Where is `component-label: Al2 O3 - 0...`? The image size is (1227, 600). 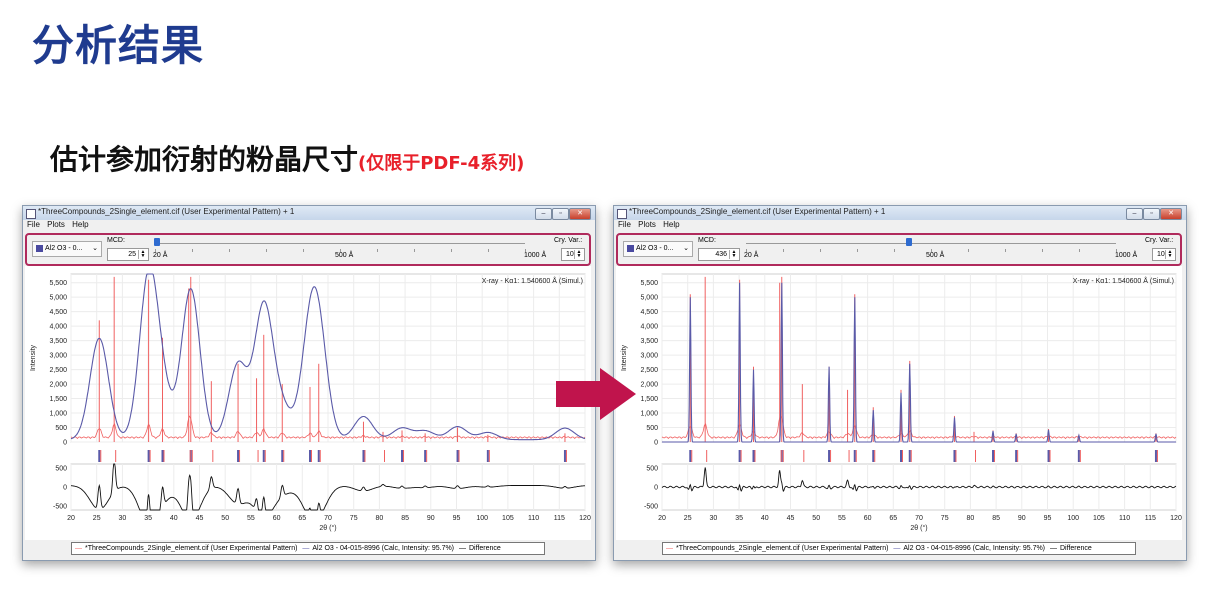
component-label: Al2 O3 - 0... is located at coordinates (655, 248).